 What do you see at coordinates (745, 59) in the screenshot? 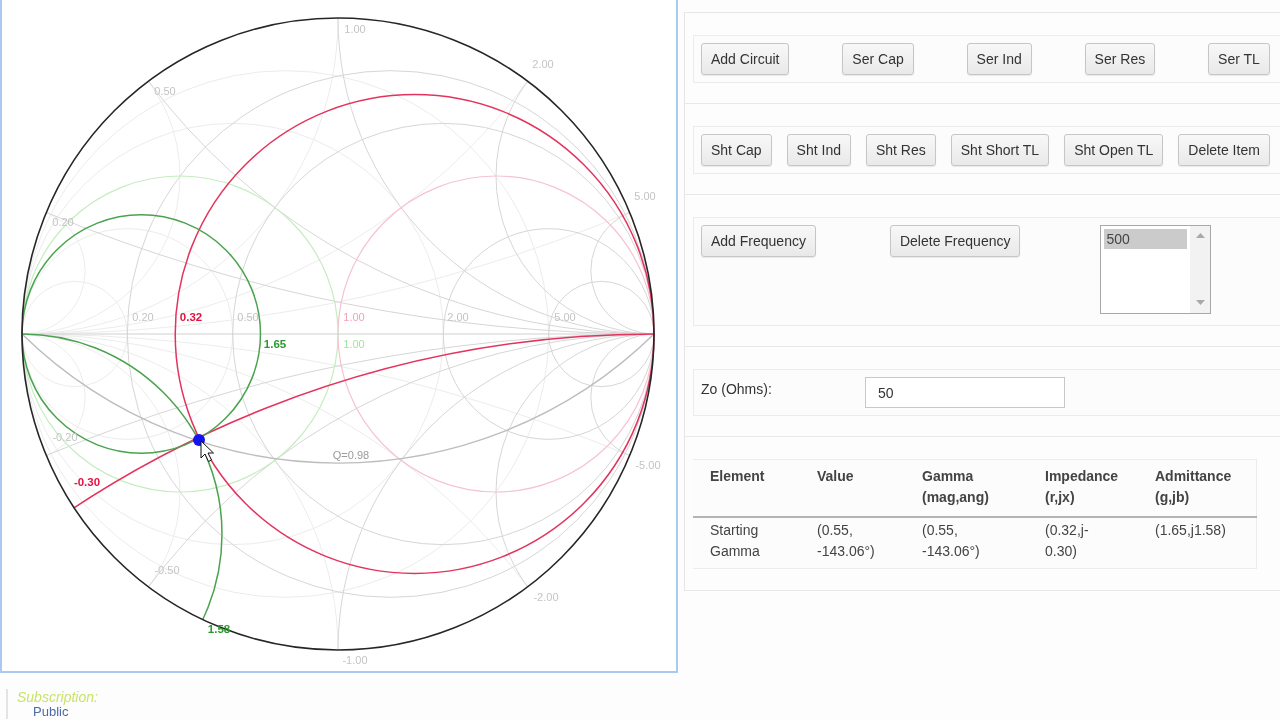
I see `circuit-button: Add Circuit` at bounding box center [745, 59].